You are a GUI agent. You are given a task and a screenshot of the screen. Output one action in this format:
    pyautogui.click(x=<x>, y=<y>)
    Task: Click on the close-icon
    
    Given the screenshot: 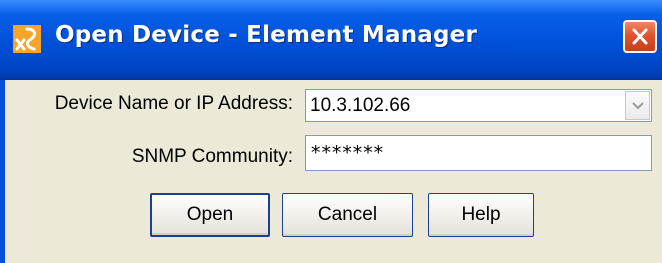 What is the action you would take?
    pyautogui.click(x=640, y=36)
    